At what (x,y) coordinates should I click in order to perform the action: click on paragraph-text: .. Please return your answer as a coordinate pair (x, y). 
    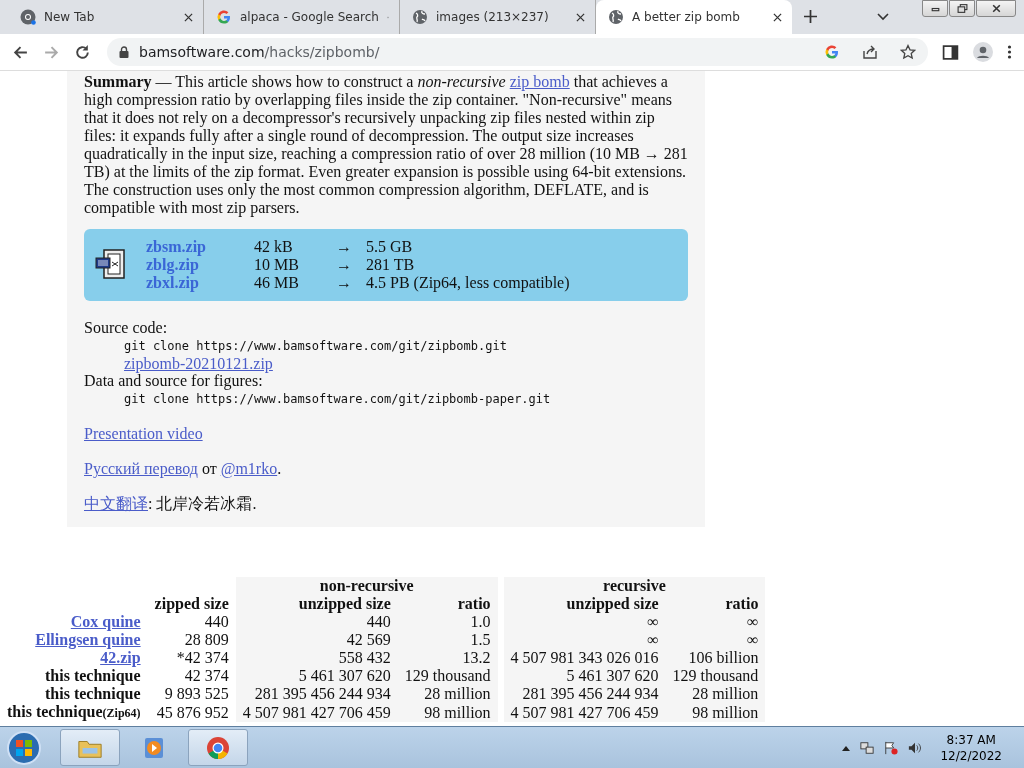
    Looking at the image, I should click on (279, 468).